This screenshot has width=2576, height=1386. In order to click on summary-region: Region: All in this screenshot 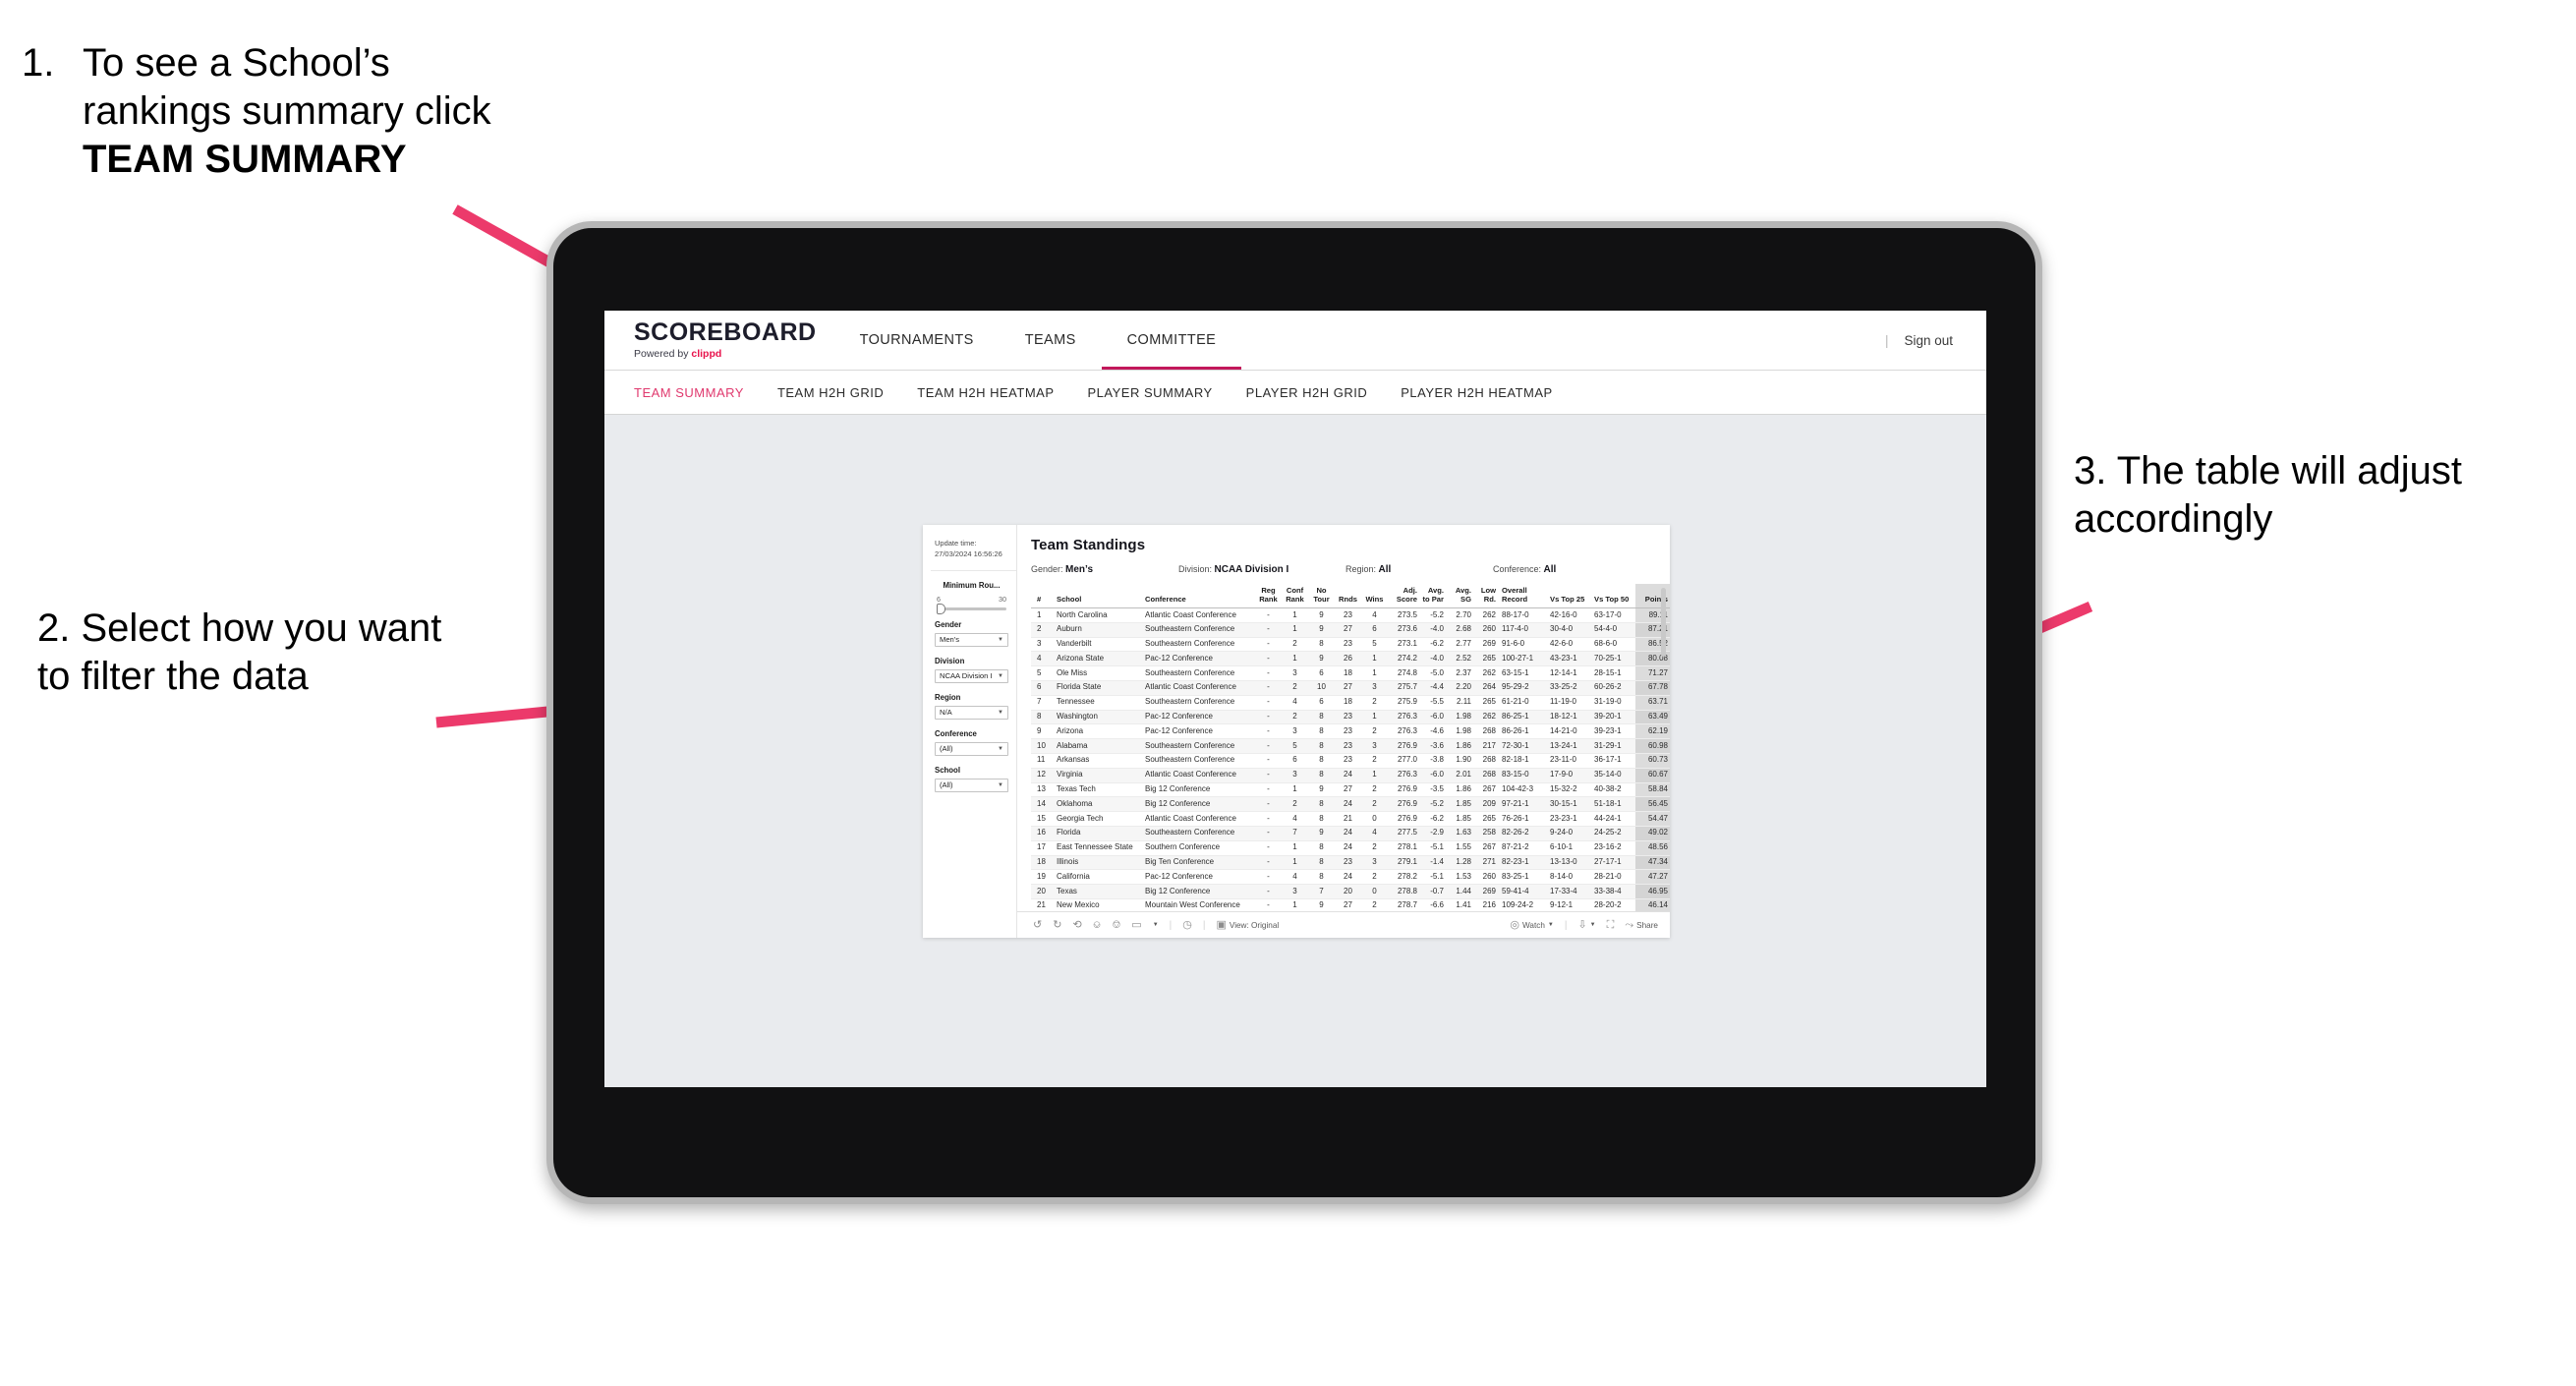, I will do `click(1419, 570)`.